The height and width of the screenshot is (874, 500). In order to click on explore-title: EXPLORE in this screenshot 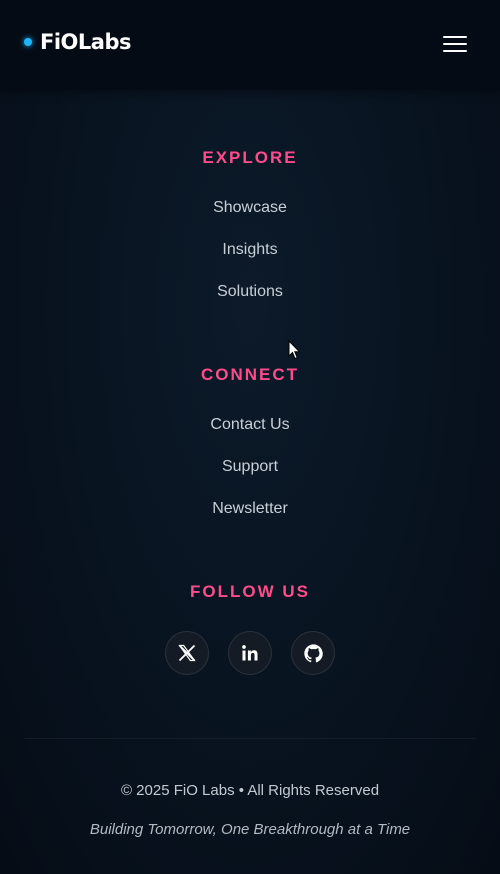, I will do `click(250, 157)`.